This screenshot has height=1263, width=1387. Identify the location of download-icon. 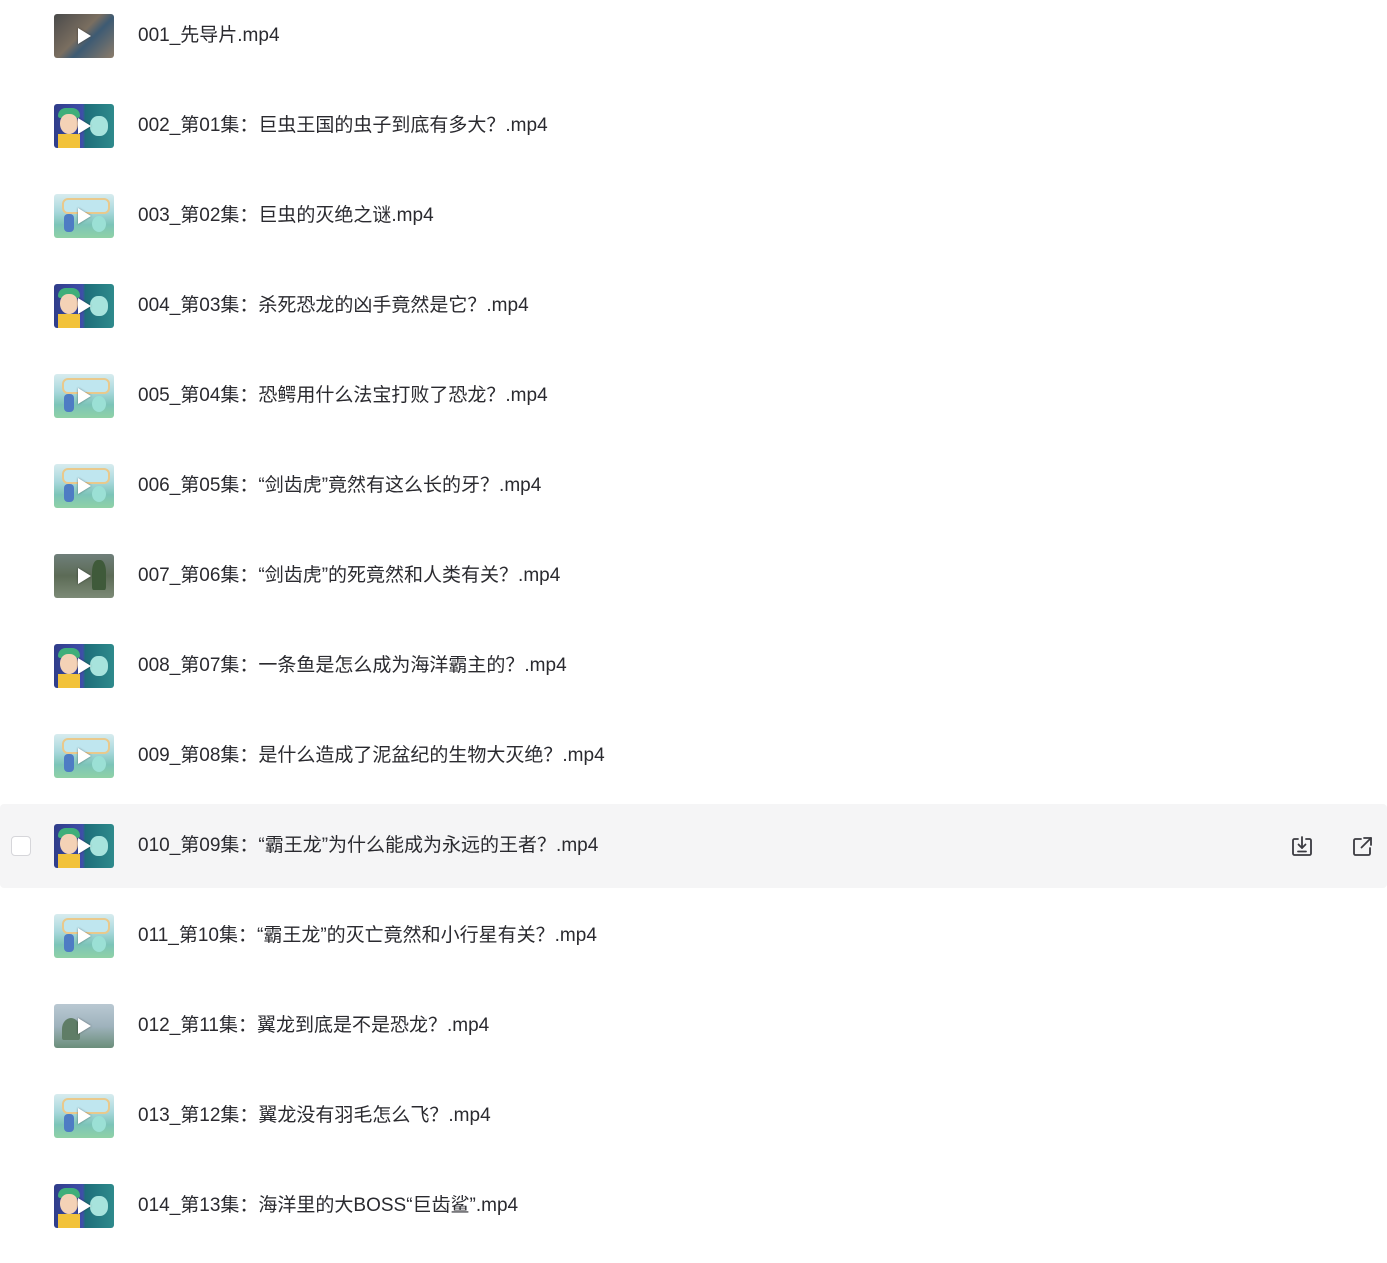
(1302, 846).